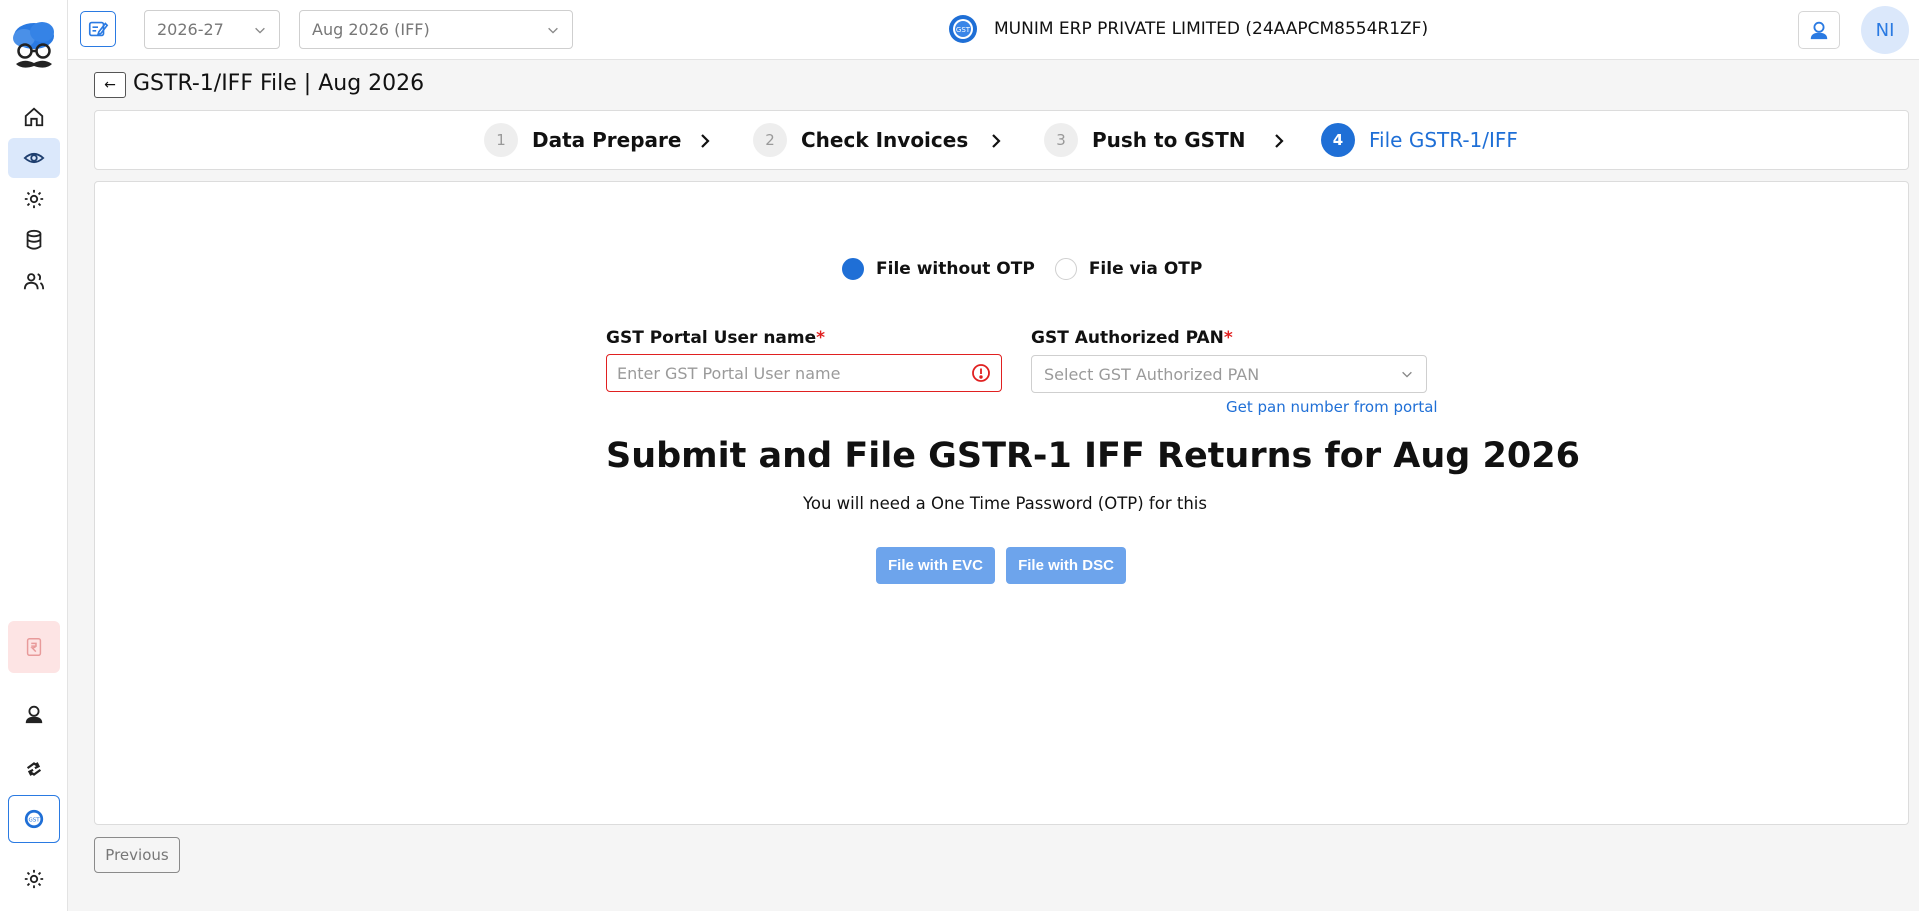  What do you see at coordinates (885, 140) in the screenshot?
I see `step-label: Check Invoices` at bounding box center [885, 140].